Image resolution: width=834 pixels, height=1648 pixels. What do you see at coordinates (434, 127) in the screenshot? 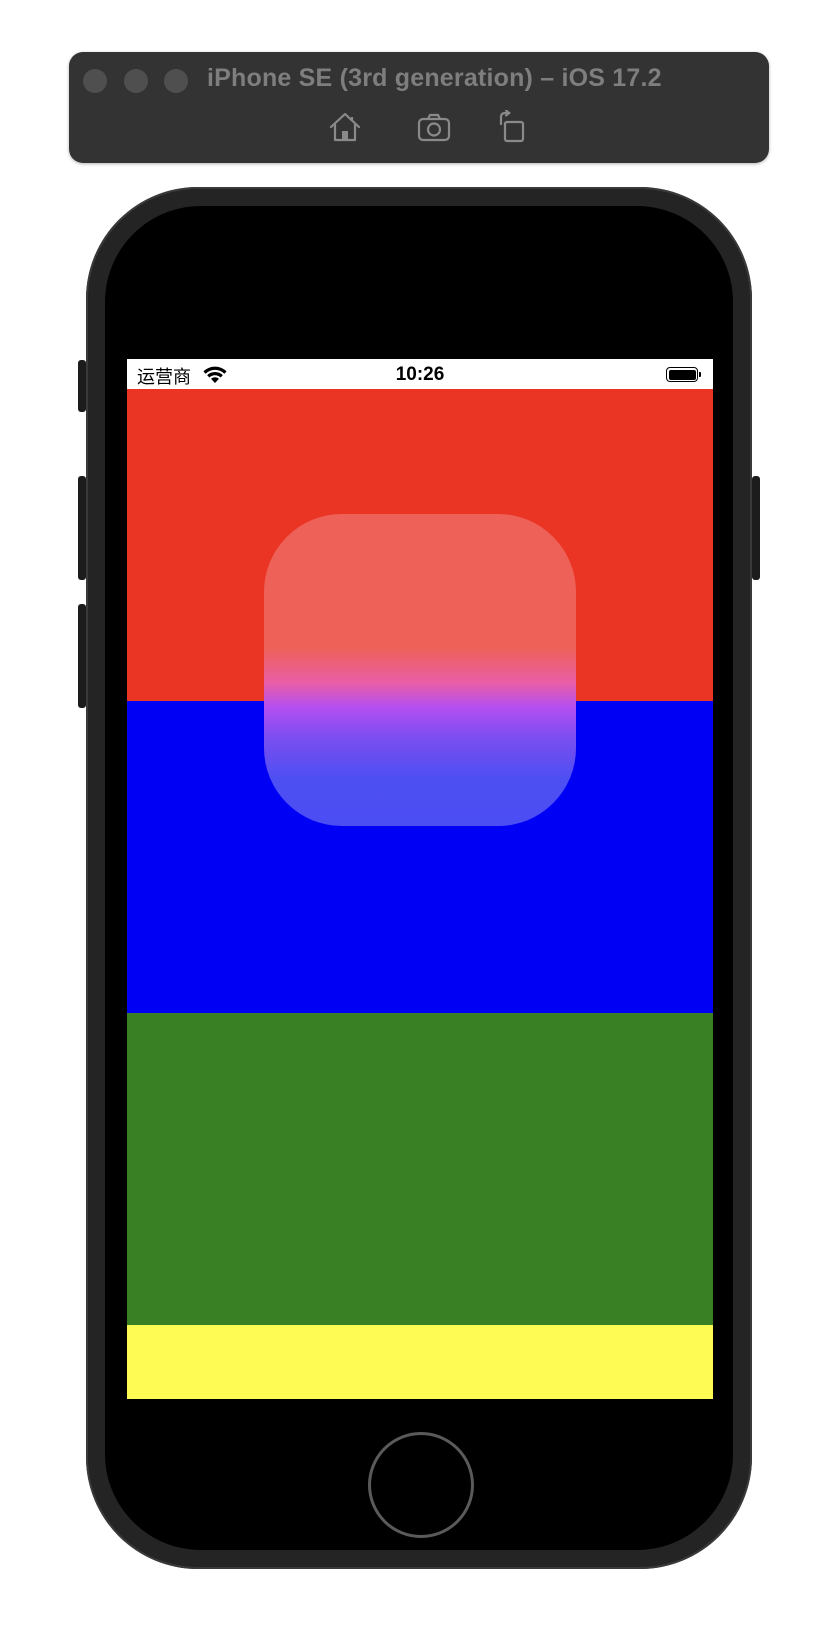
I see `camera-icon` at bounding box center [434, 127].